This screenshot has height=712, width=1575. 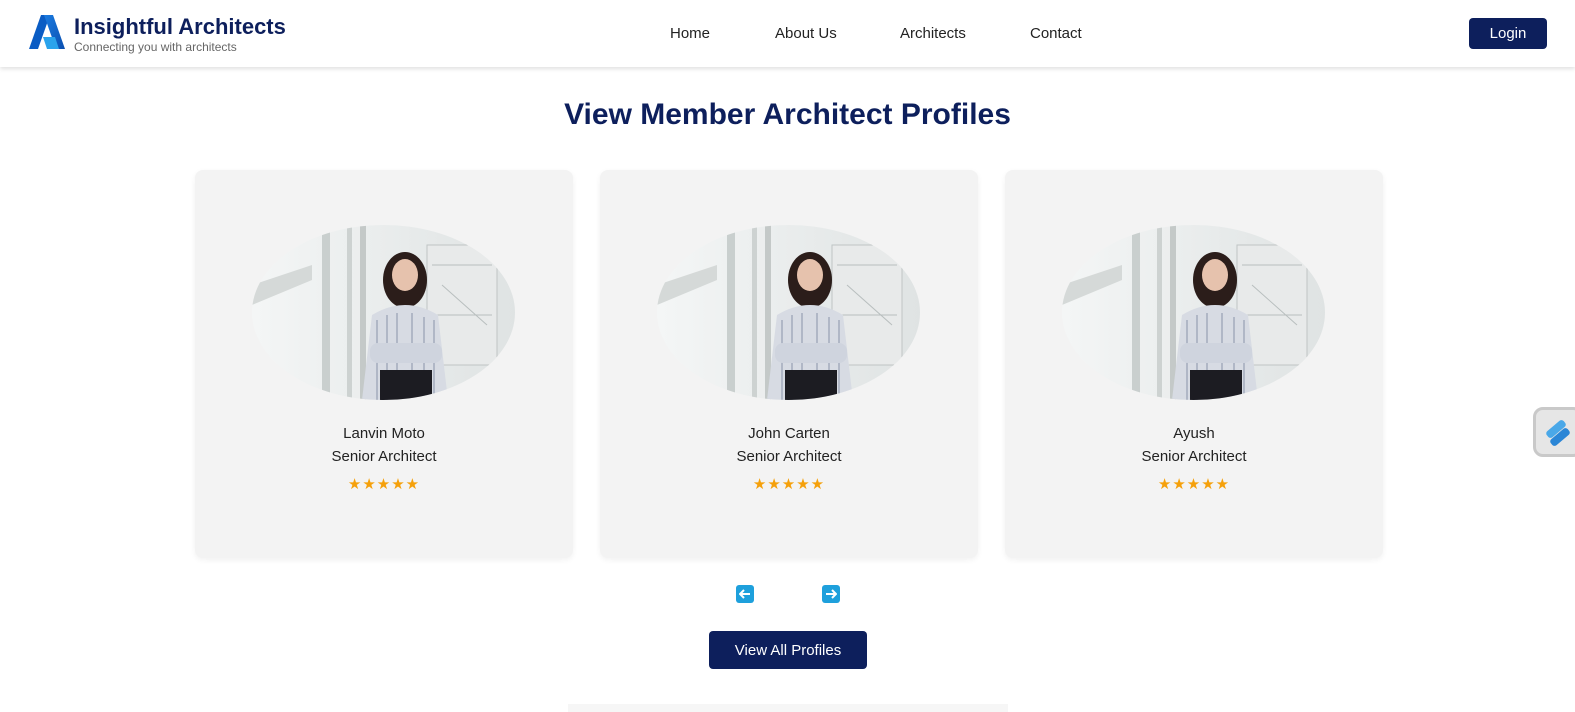 I want to click on nav-home: Home, so click(x=690, y=33).